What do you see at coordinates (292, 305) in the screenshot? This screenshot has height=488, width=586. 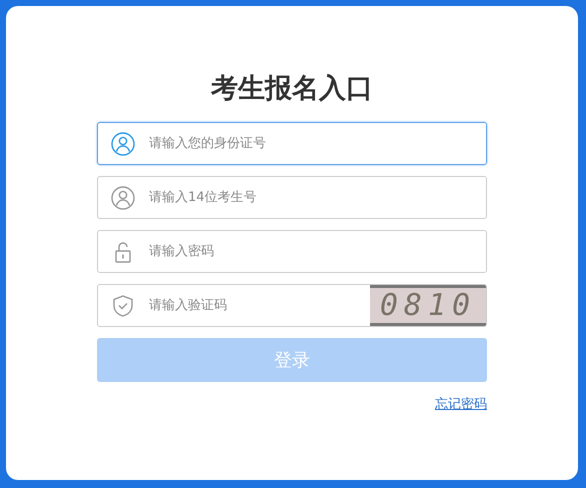 I see `input-field: 请输入验证码 0810` at bounding box center [292, 305].